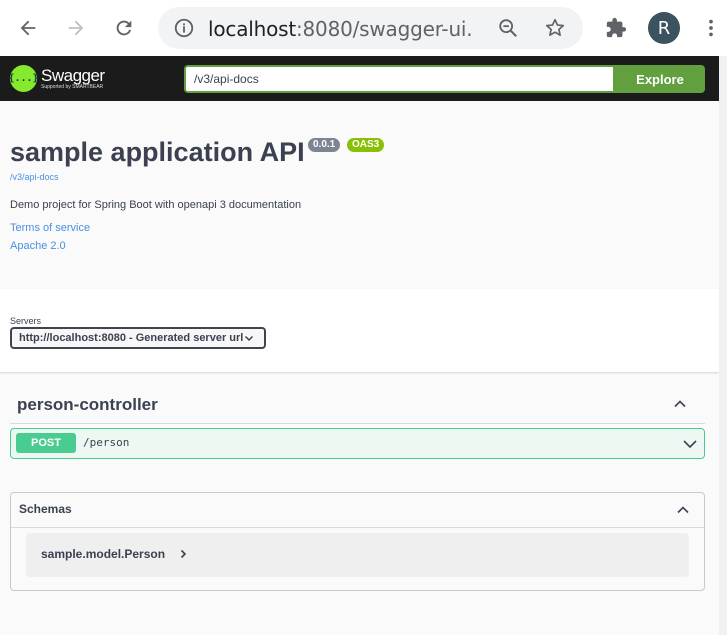  I want to click on swagger-logo-icon: {...}, so click(23, 78).